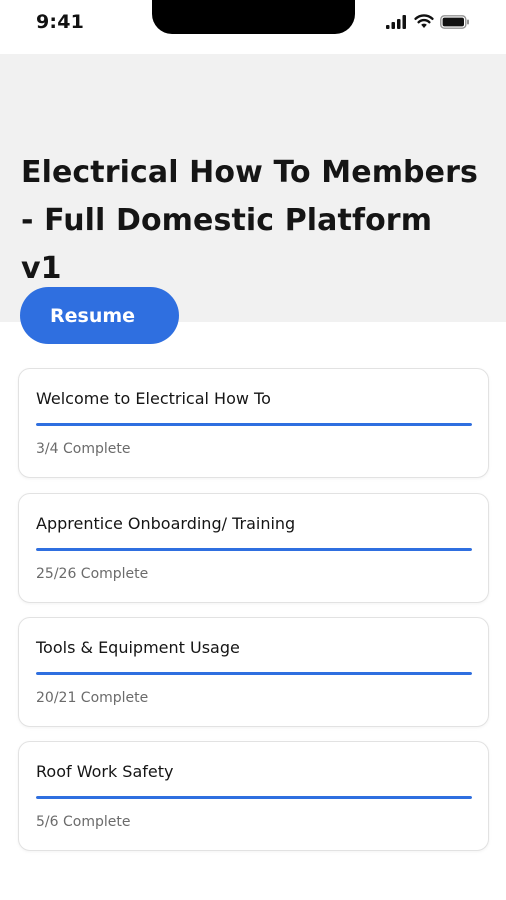 Image resolution: width=506 pixels, height=900 pixels. I want to click on module-status: 3/4 Complete, so click(83, 449).